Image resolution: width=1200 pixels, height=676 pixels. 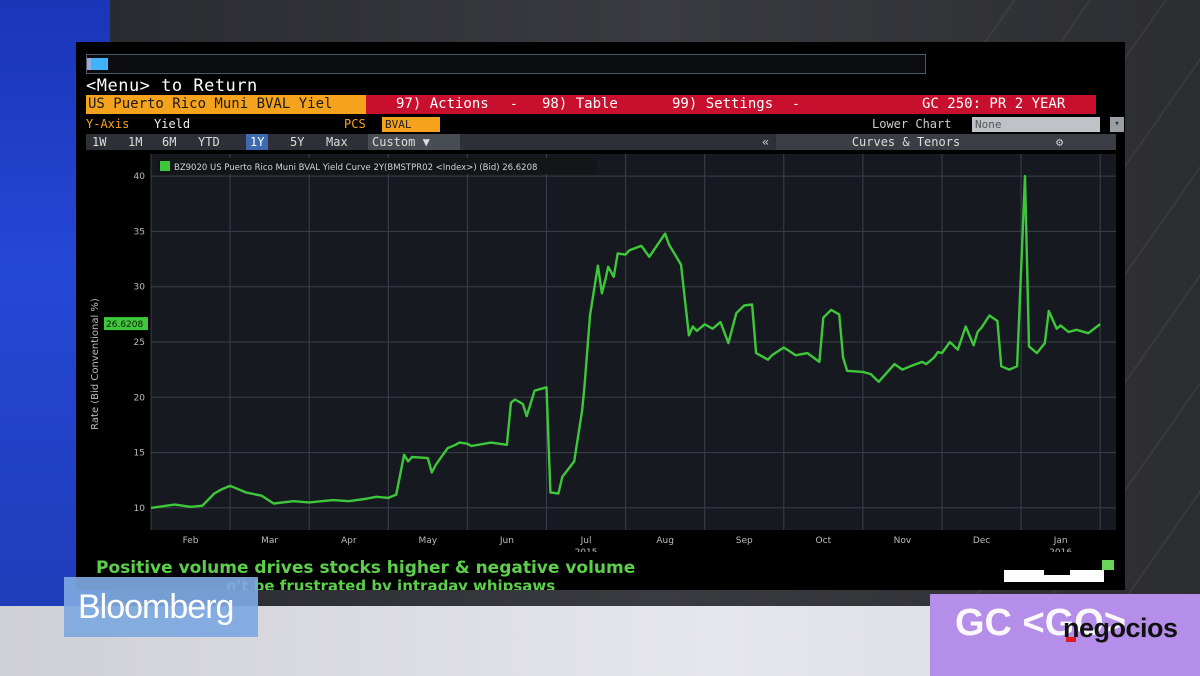 What do you see at coordinates (744, 541) in the screenshot?
I see `x-tick-label: Sep` at bounding box center [744, 541].